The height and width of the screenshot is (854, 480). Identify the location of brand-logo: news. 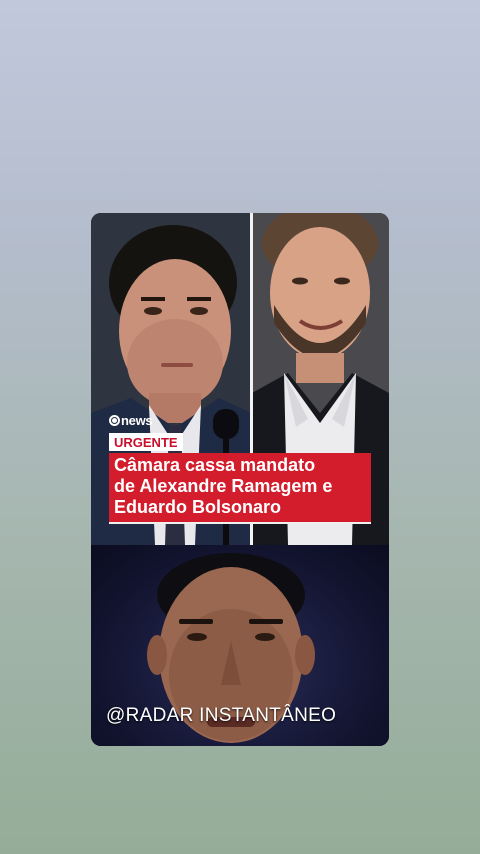
(240, 420).